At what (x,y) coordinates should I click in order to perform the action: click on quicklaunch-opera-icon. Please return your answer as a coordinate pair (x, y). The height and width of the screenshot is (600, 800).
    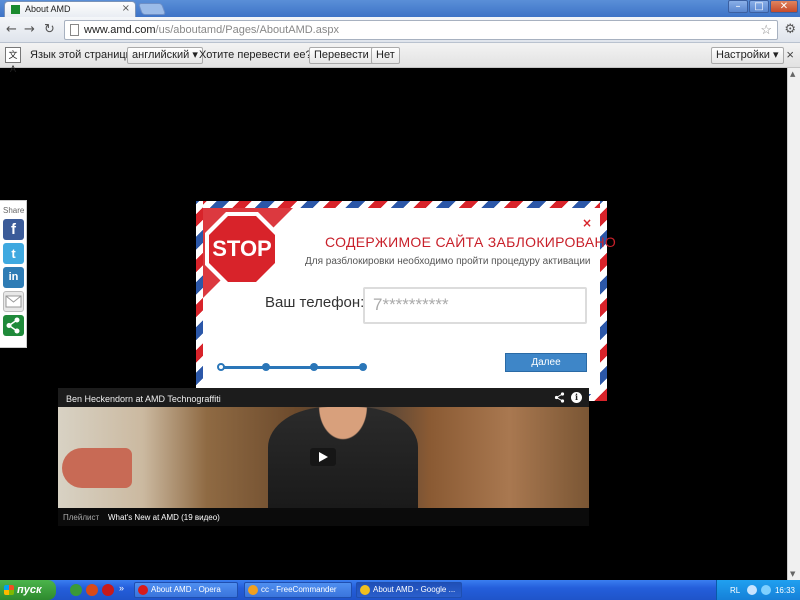
    Looking at the image, I should click on (108, 590).